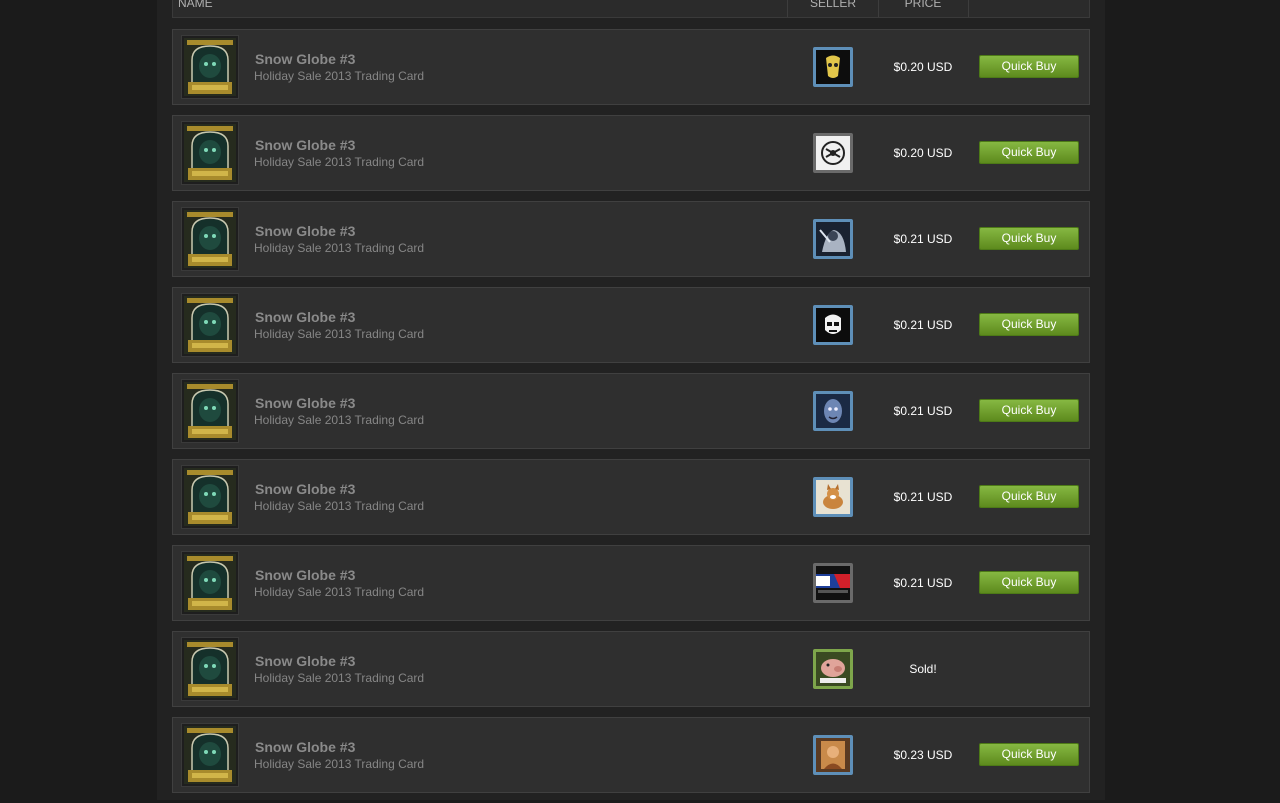  I want to click on column-header-seller: SELLER, so click(833, 8).